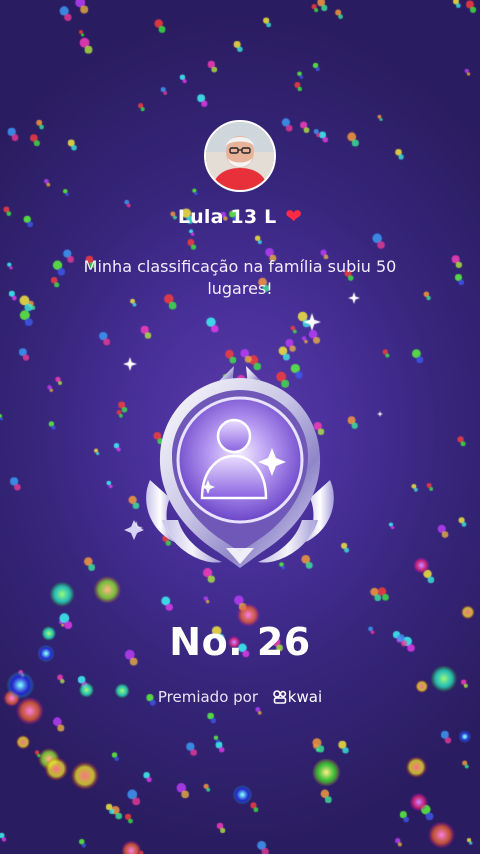 Image resolution: width=480 pixels, height=854 pixels. I want to click on username: Lula 13 L, so click(227, 217).